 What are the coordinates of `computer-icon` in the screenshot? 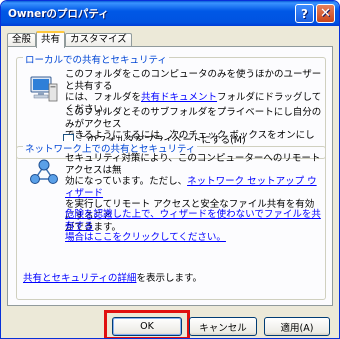 It's located at (44, 89).